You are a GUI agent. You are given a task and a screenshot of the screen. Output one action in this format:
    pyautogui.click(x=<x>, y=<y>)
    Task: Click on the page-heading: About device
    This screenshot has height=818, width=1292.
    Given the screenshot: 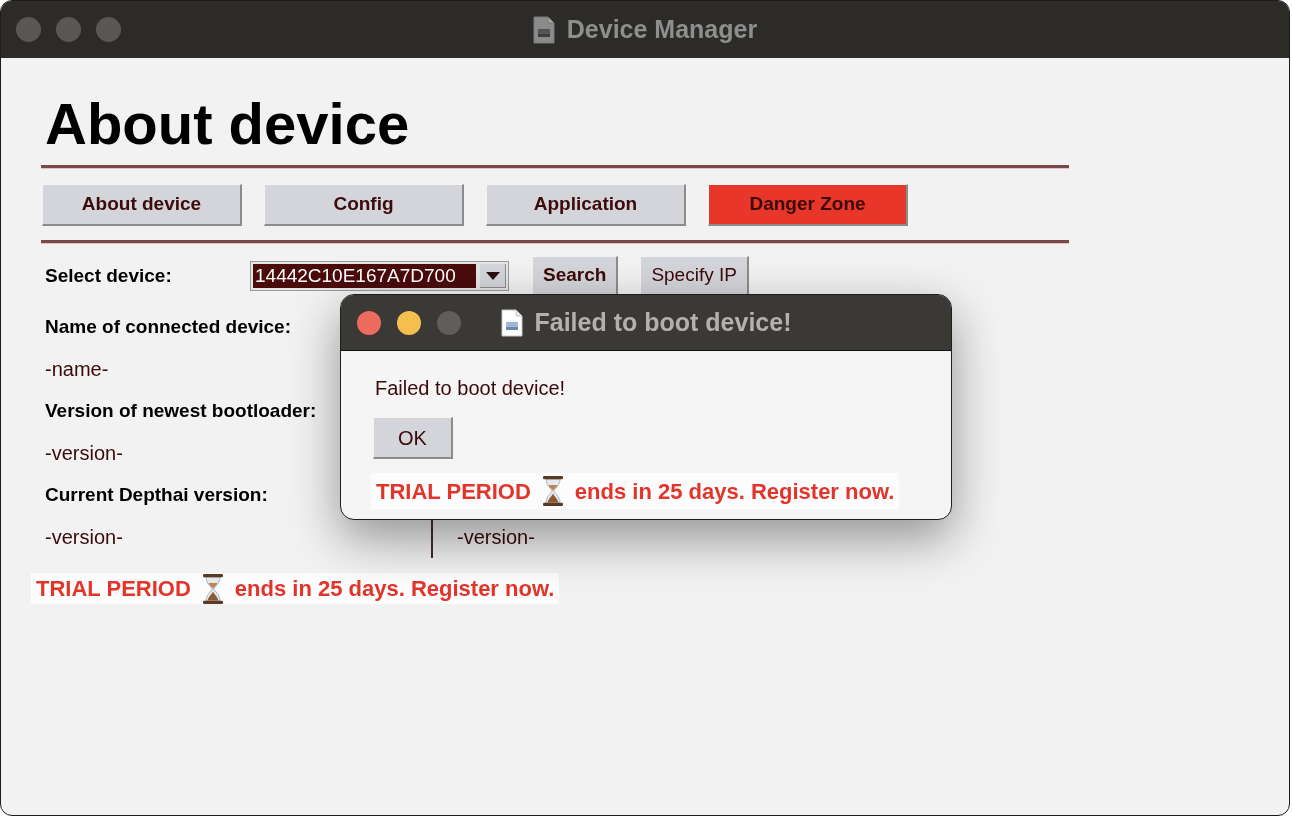 What is the action you would take?
    pyautogui.click(x=227, y=124)
    